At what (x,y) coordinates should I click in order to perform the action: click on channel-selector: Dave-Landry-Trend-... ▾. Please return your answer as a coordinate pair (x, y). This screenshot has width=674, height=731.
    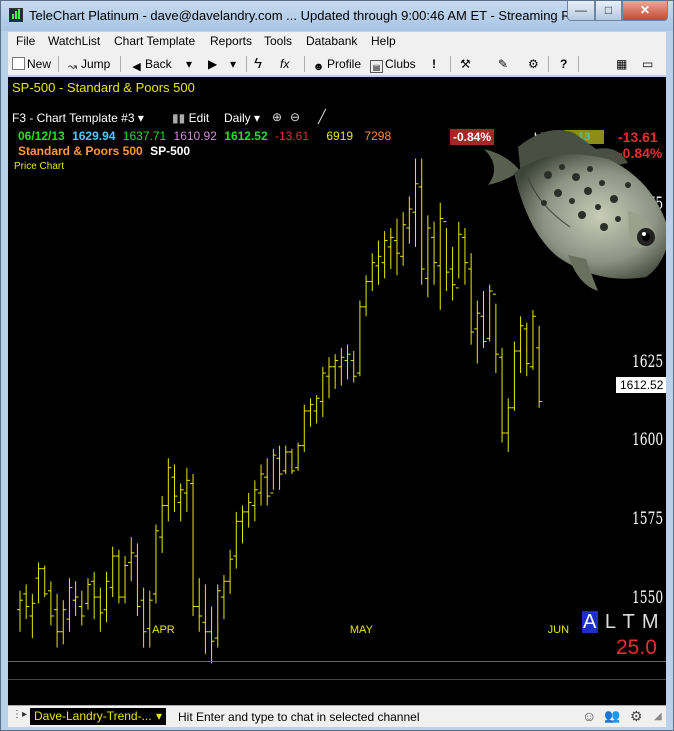
    Looking at the image, I should click on (98, 716).